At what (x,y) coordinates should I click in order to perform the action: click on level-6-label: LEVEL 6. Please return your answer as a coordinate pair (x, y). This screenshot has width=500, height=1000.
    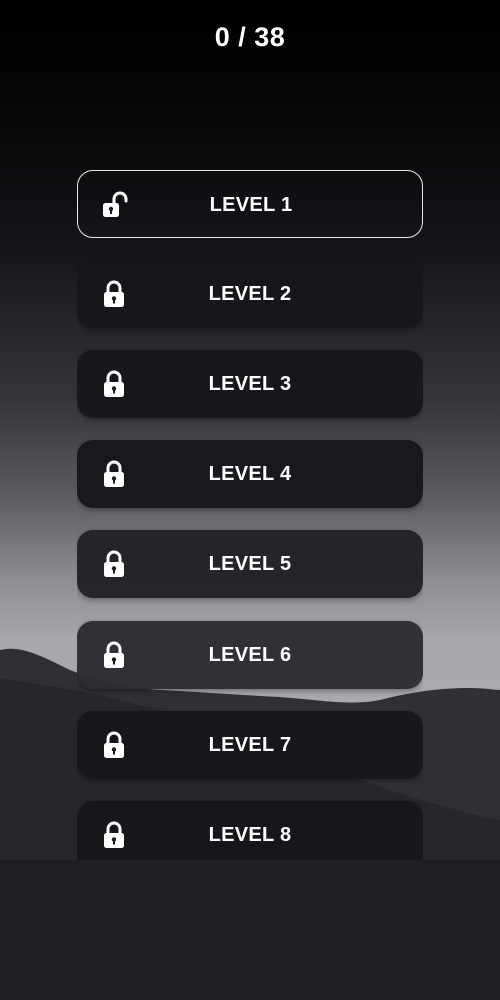
    Looking at the image, I should click on (250, 655).